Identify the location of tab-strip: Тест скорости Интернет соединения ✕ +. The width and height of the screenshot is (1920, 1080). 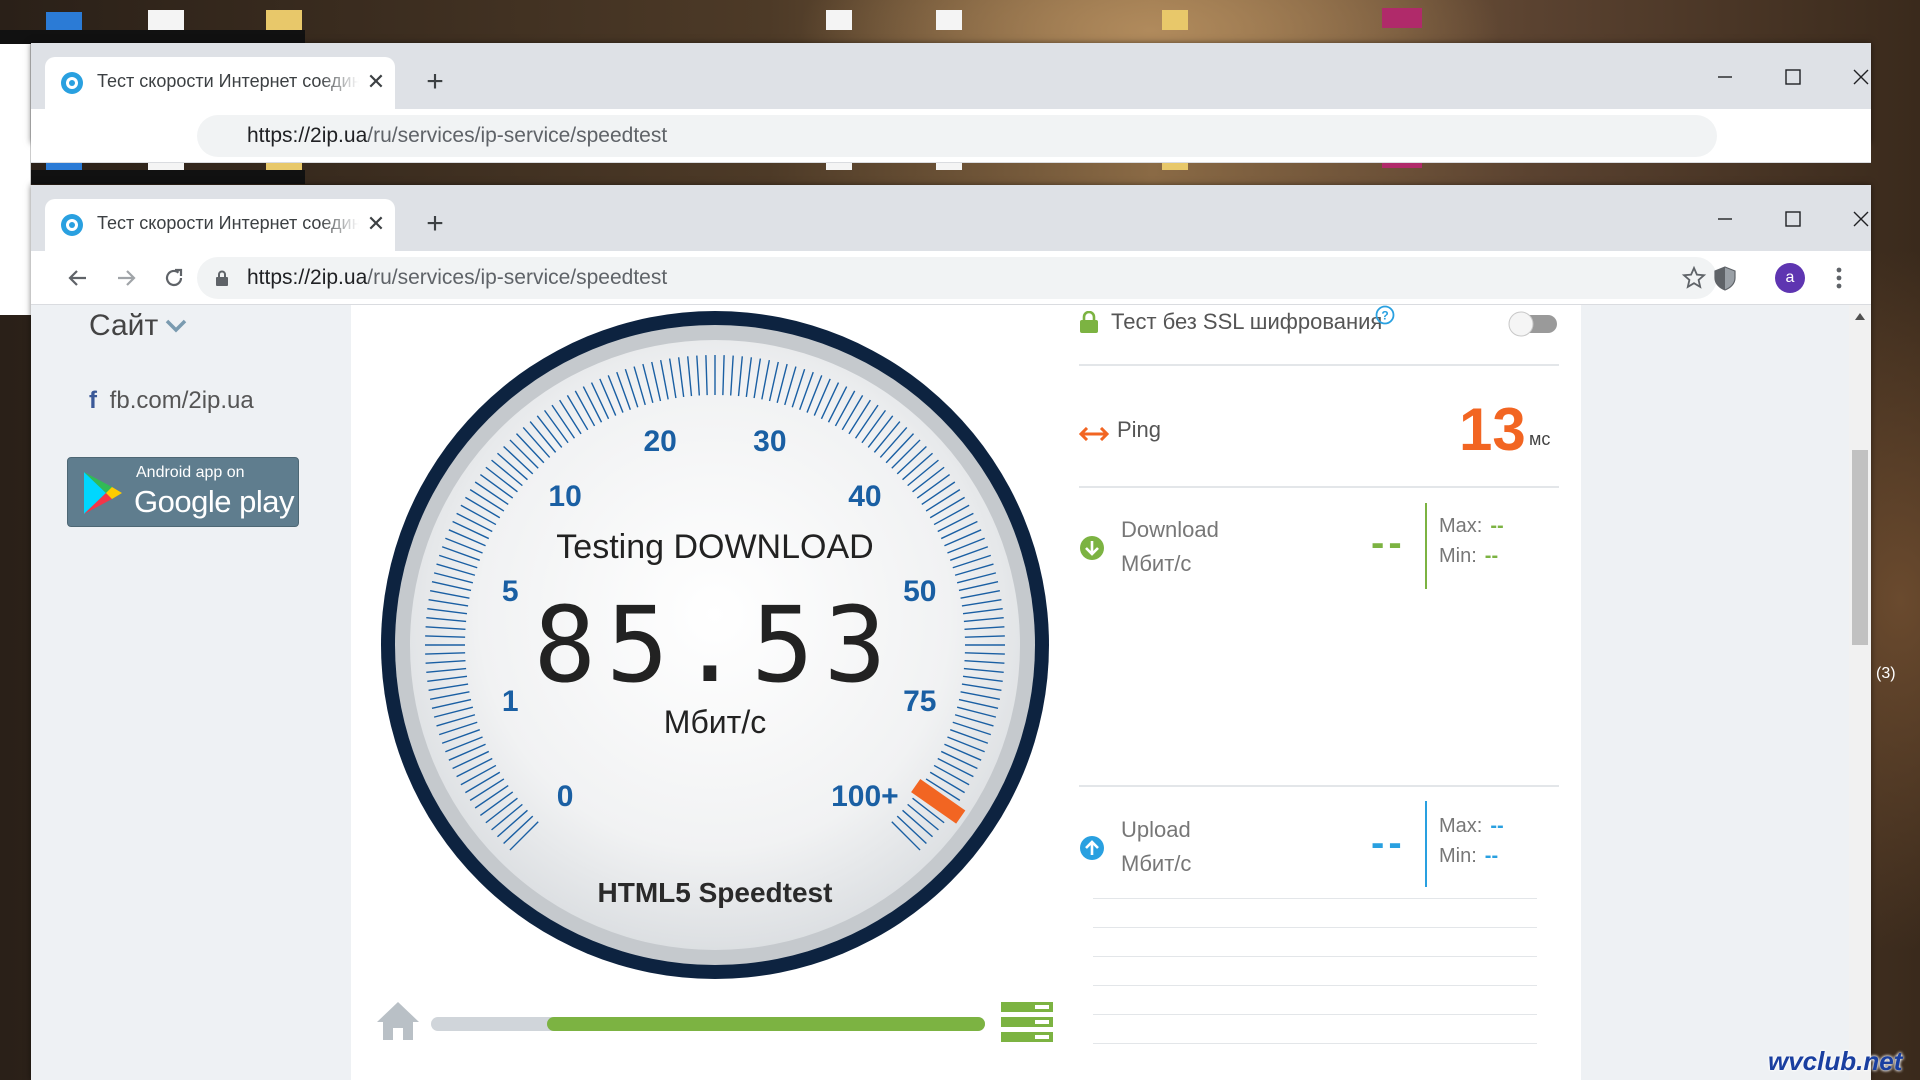
(951, 76).